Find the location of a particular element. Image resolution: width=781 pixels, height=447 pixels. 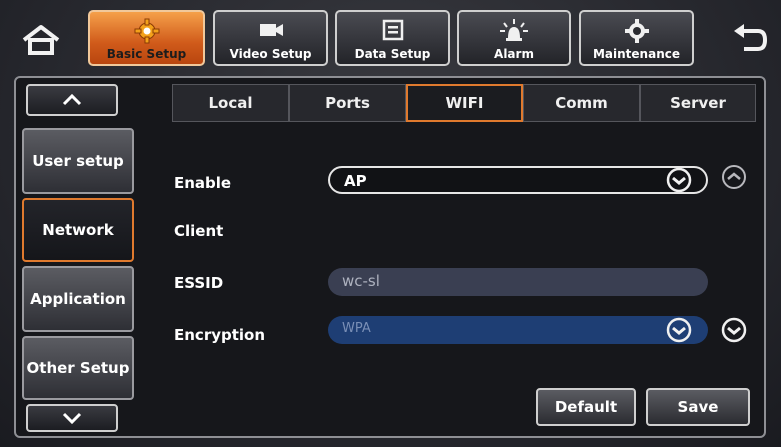

sidebar-item-label: User setup is located at coordinates (78, 161).